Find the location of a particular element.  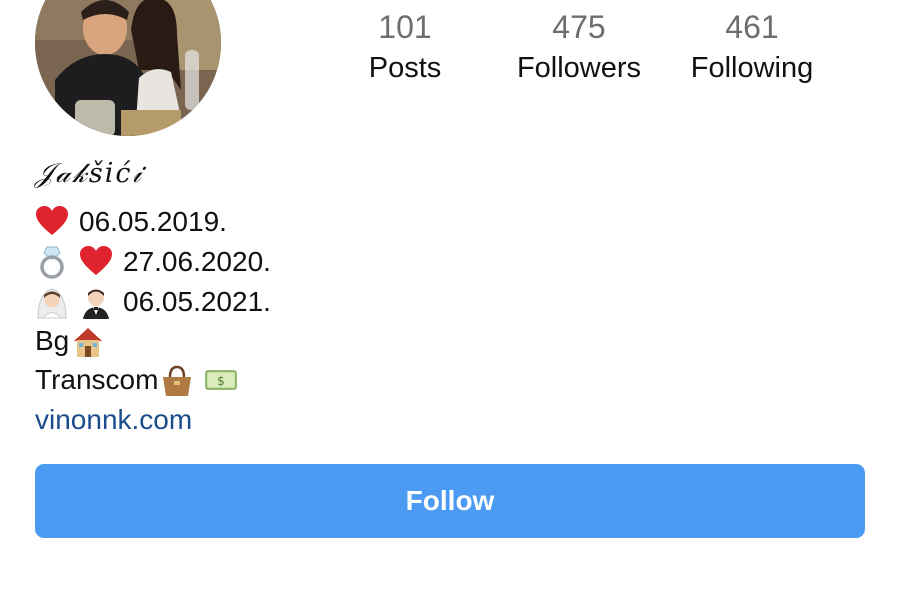

following-count: 461 is located at coordinates (752, 27).